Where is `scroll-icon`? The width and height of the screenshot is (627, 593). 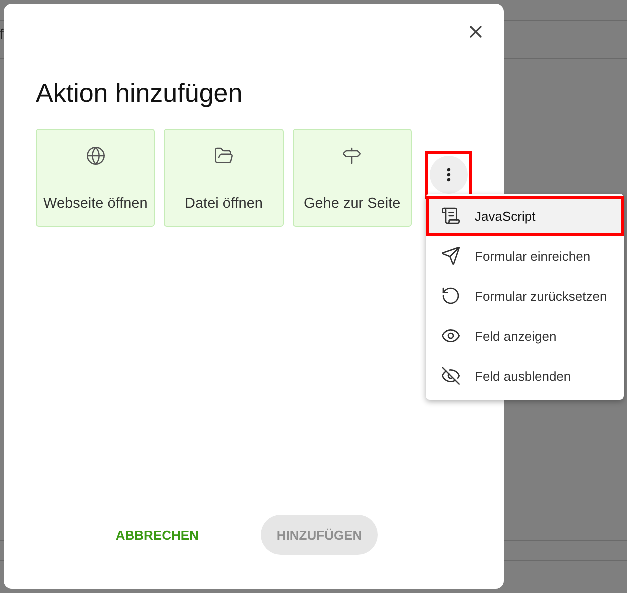
scroll-icon is located at coordinates (451, 216).